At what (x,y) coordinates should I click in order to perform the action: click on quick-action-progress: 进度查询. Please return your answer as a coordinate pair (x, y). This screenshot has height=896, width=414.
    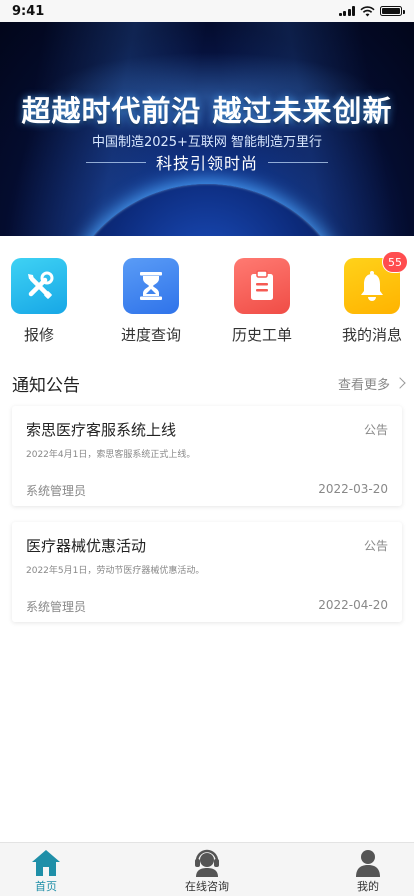
    Looking at the image, I should click on (151, 301).